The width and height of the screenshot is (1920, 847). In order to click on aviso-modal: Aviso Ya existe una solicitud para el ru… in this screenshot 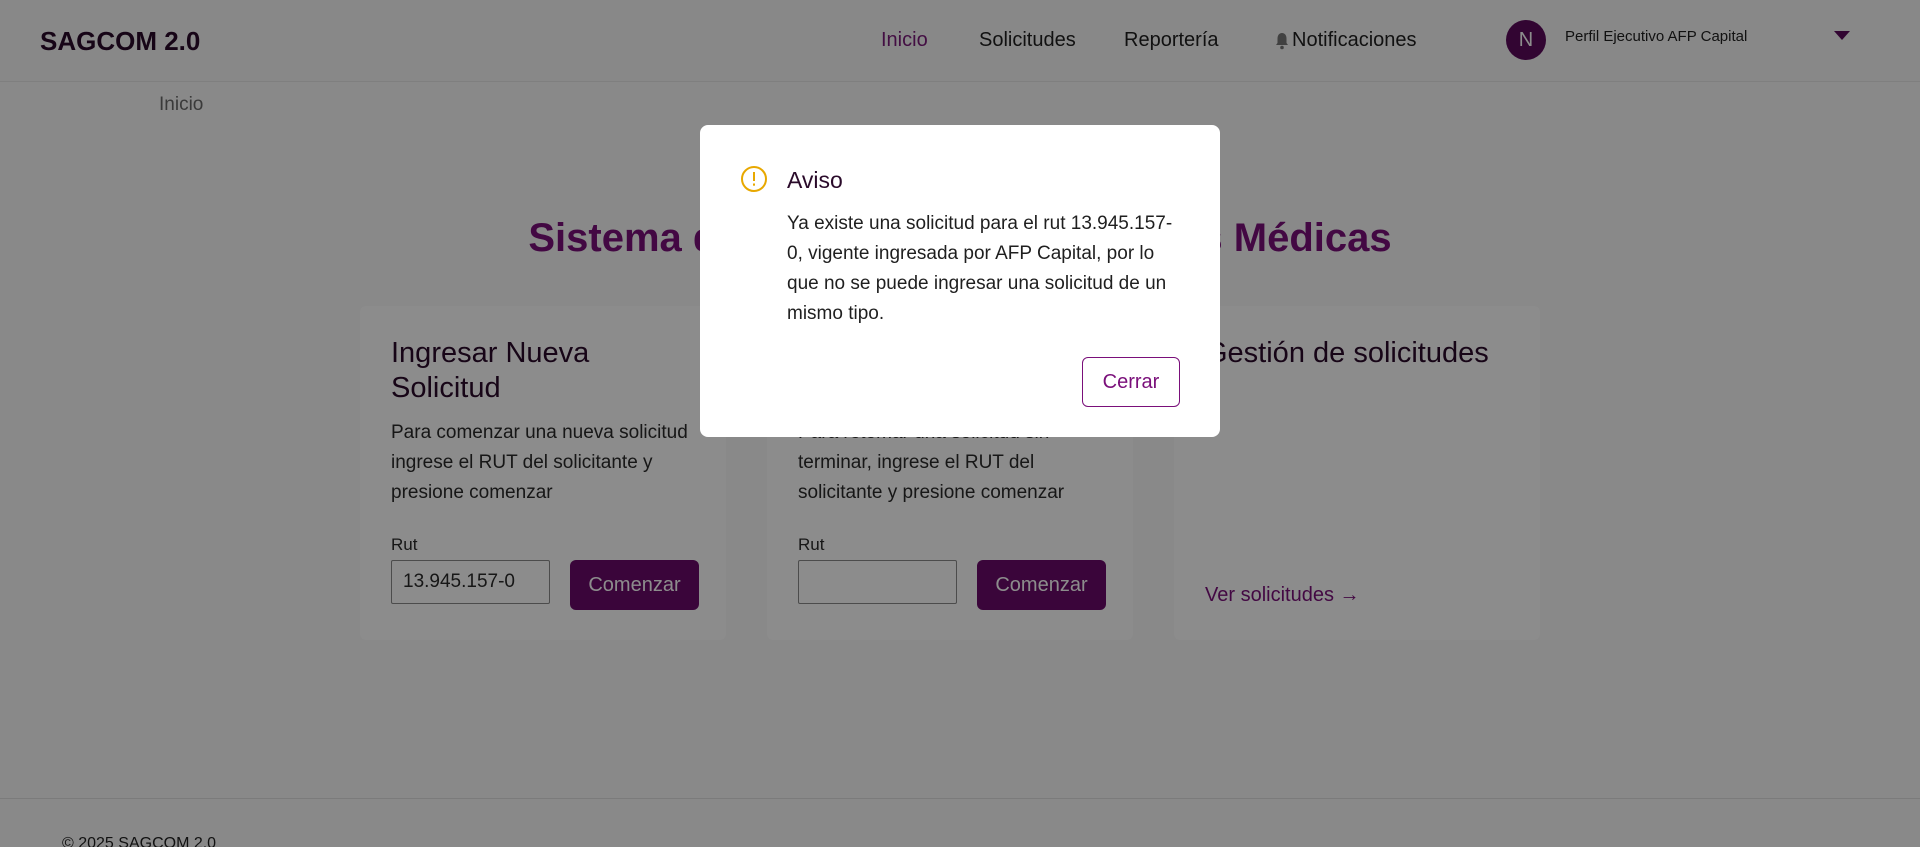, I will do `click(960, 281)`.